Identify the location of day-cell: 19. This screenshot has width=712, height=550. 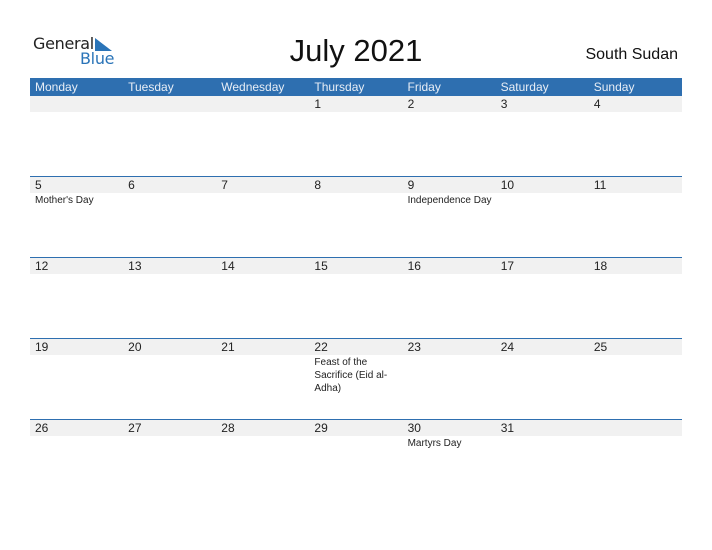
(76, 379).